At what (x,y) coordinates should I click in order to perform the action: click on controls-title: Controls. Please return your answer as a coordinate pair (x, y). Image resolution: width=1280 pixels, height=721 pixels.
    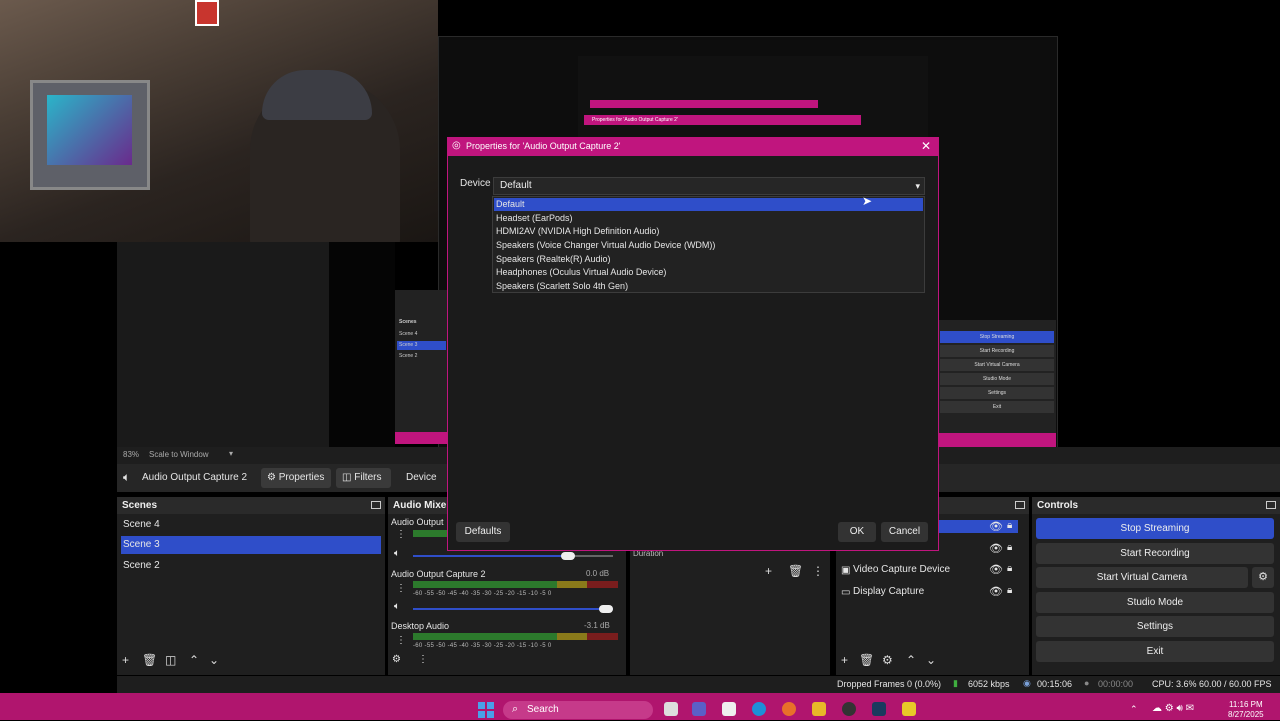
    Looking at the image, I should click on (1156, 505).